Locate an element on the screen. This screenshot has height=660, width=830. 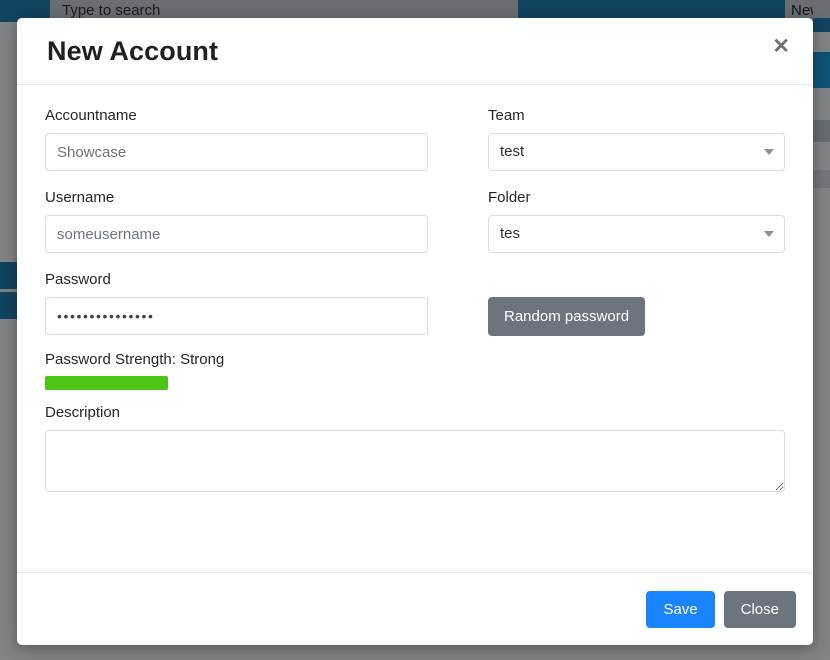
background-right-panel is located at coordinates (821, 330).